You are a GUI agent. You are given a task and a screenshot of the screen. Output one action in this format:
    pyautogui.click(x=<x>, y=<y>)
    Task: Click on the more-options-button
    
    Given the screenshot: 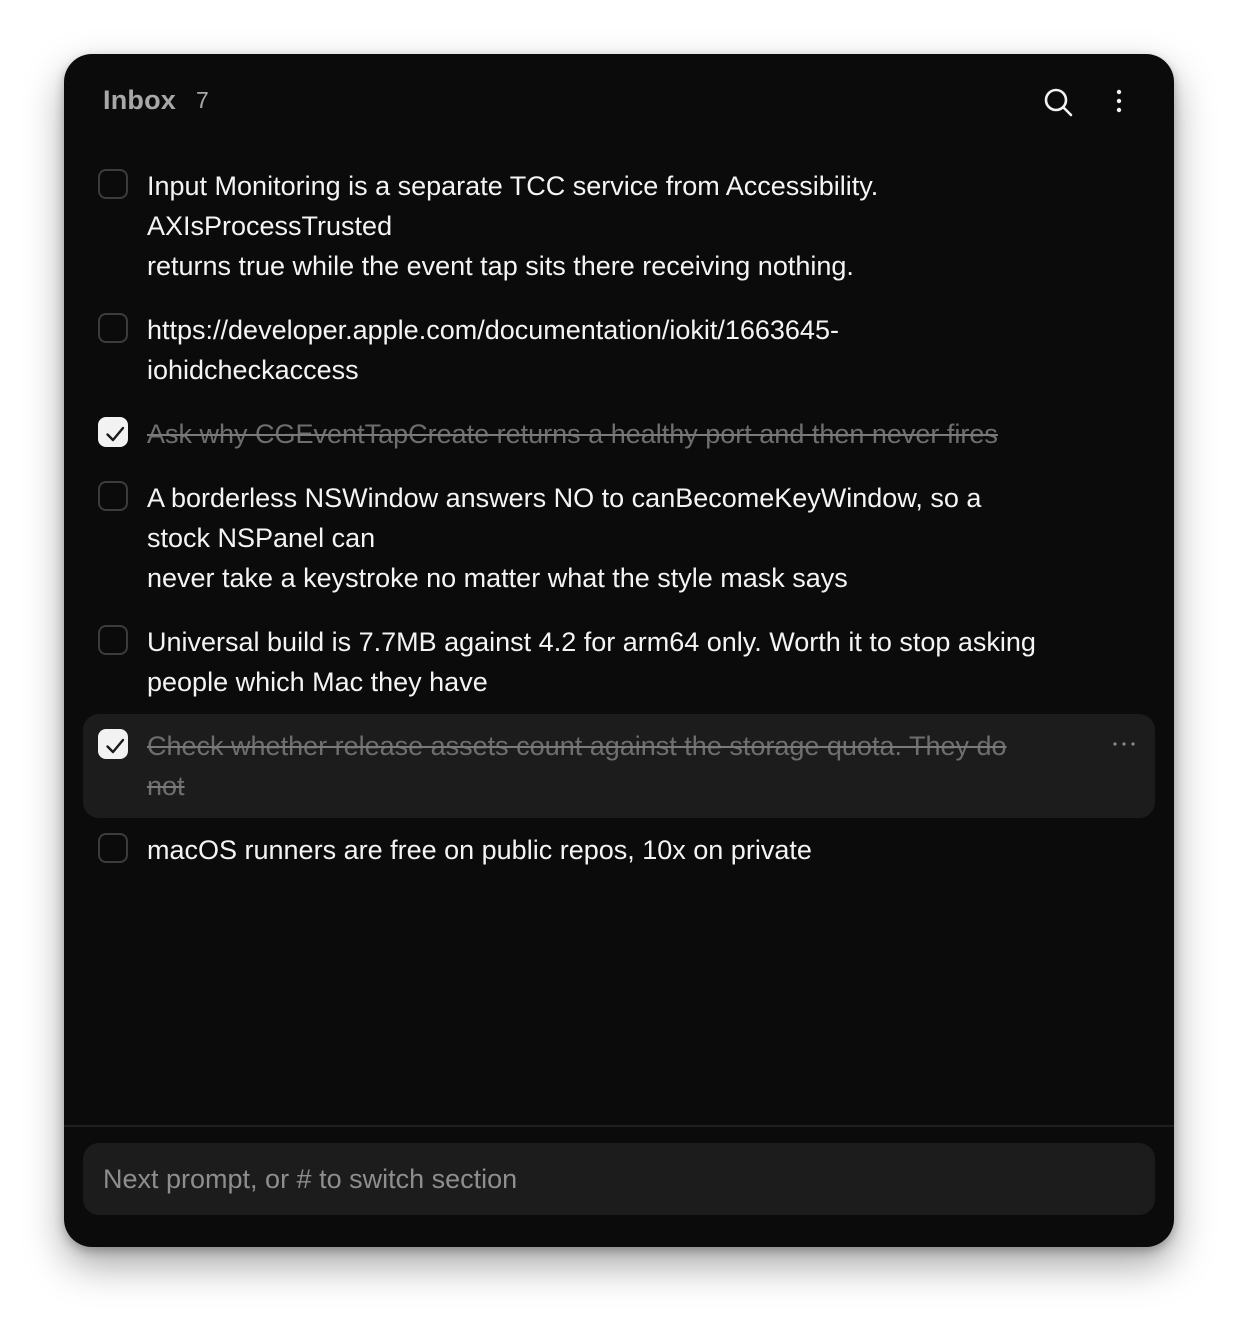 What is the action you would take?
    pyautogui.click(x=1119, y=102)
    